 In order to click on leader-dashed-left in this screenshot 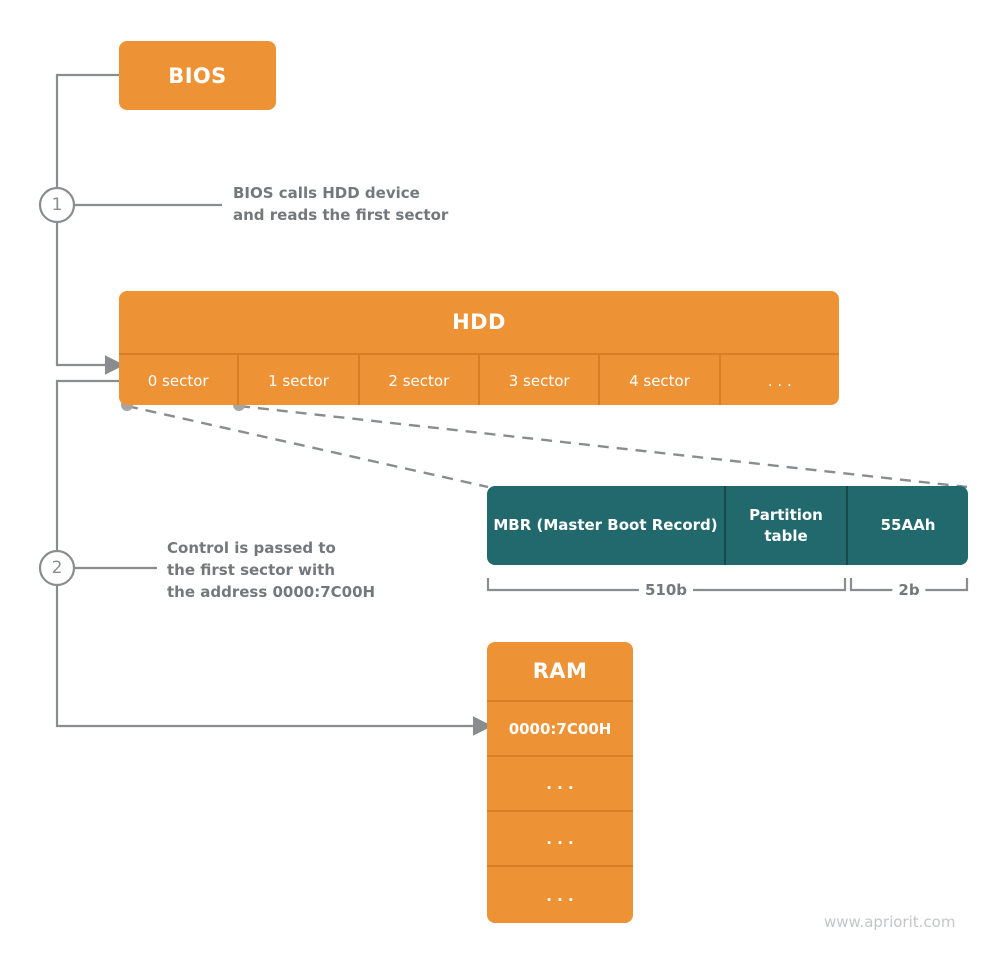, I will do `click(307, 446)`.